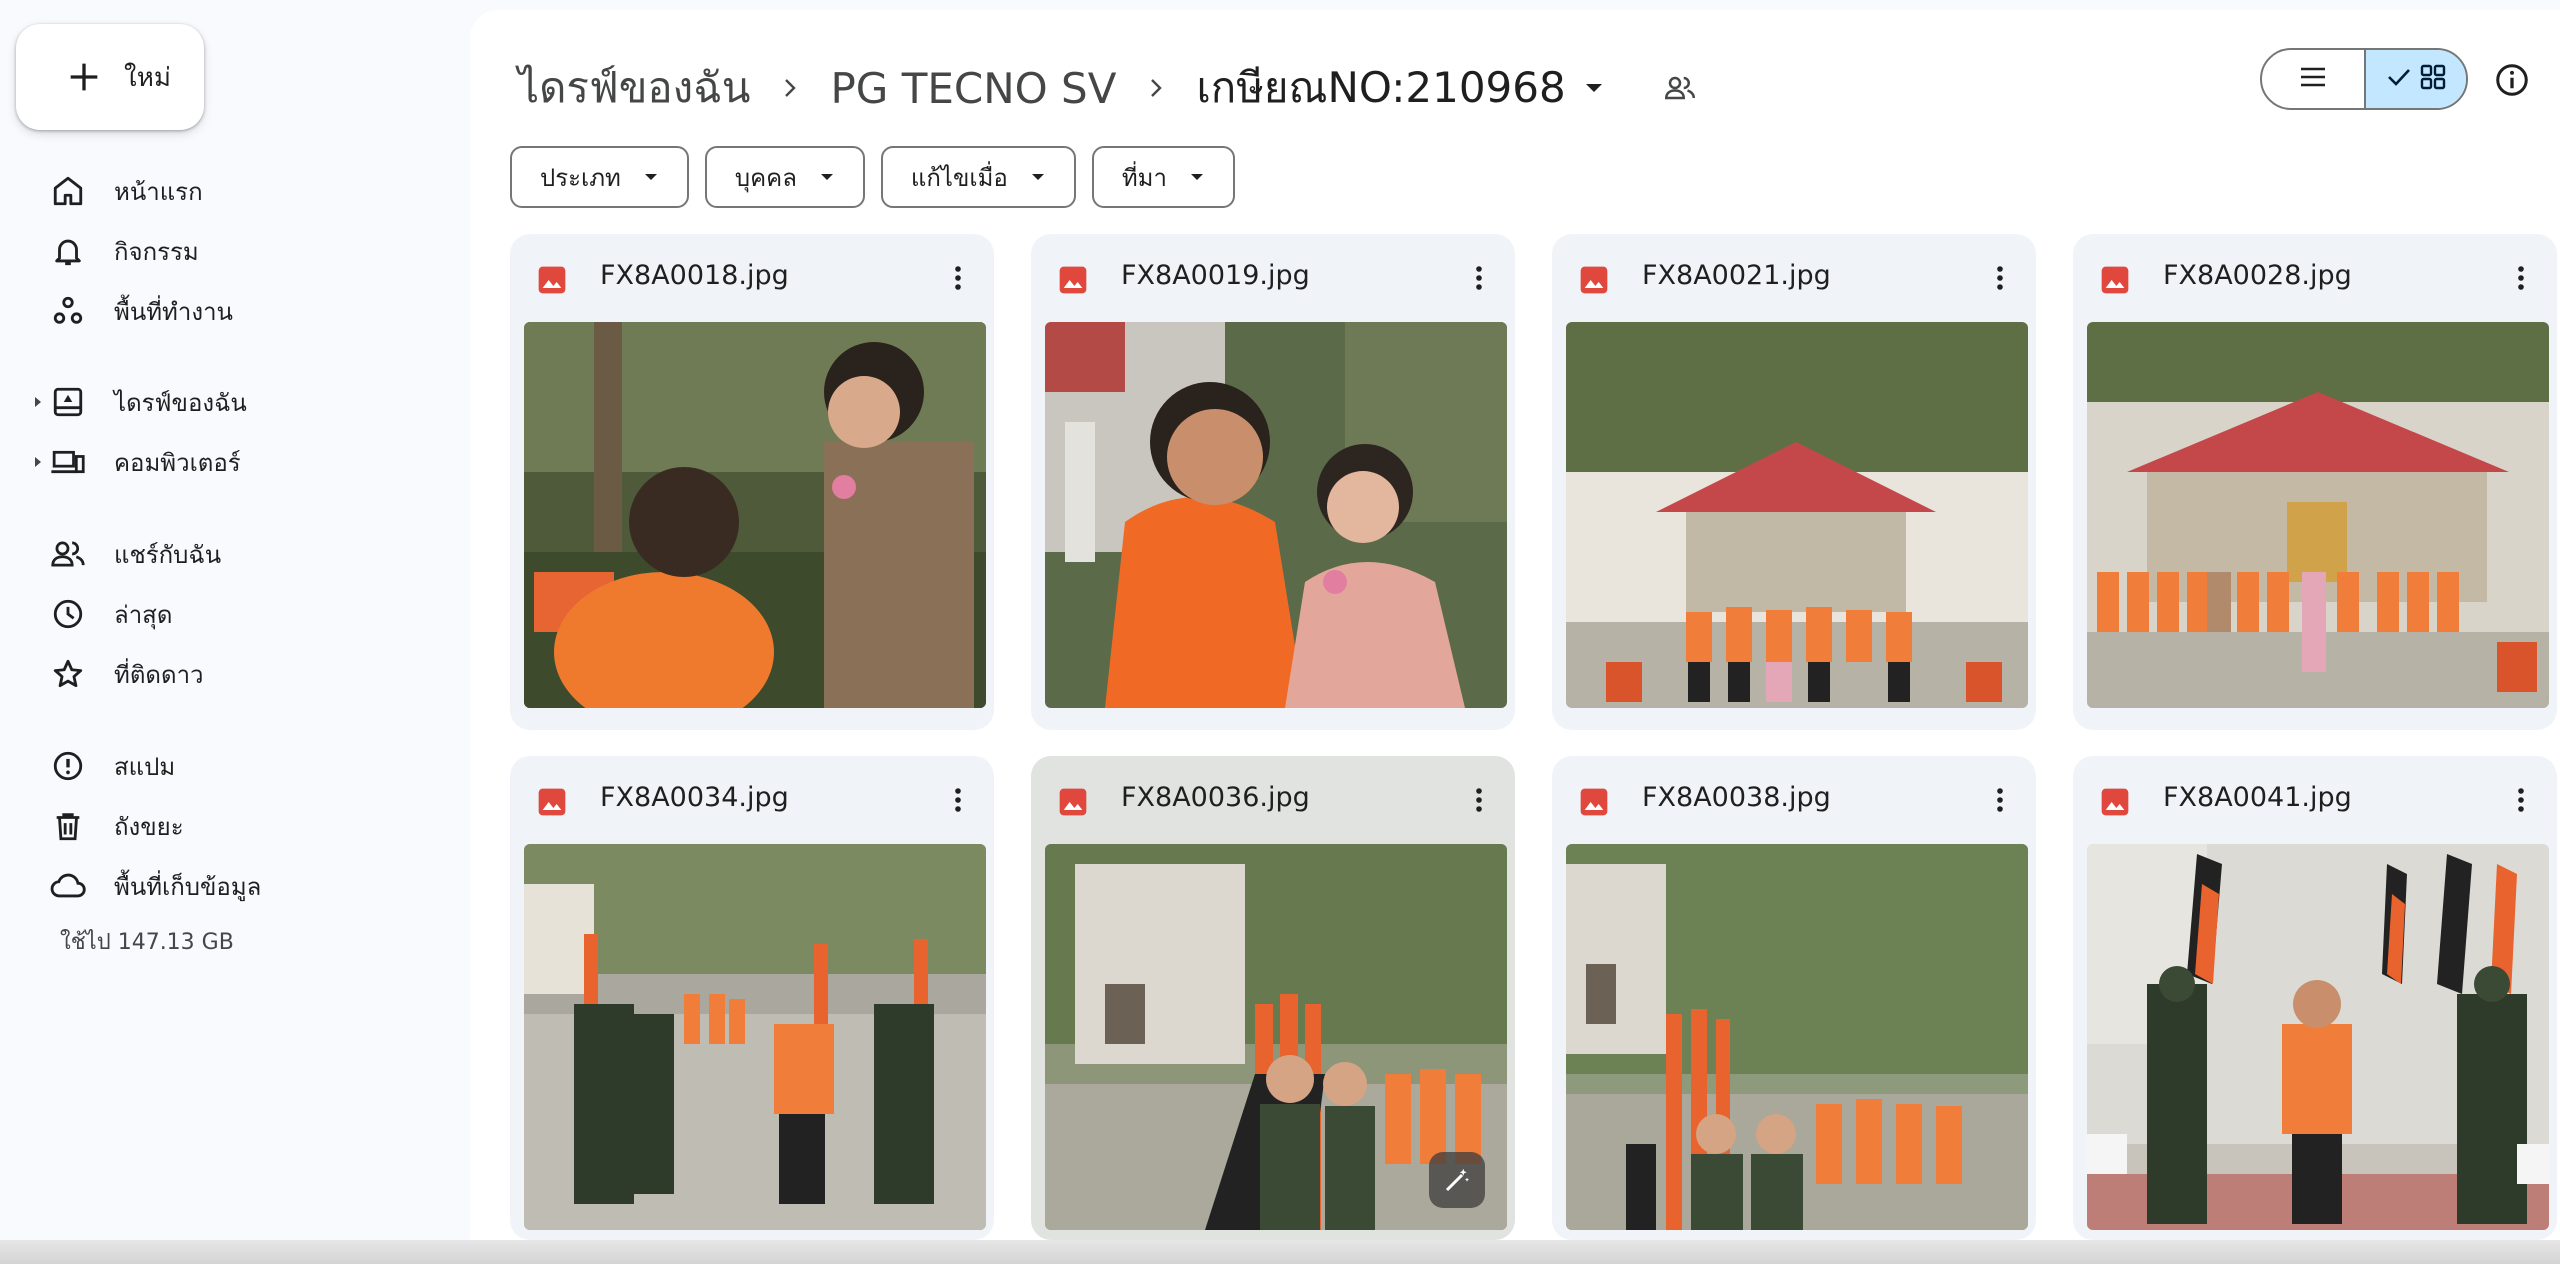 The width and height of the screenshot is (2560, 1264). What do you see at coordinates (230, 554) in the screenshot?
I see `sidebar-item-shared: แชร์กับฉัน` at bounding box center [230, 554].